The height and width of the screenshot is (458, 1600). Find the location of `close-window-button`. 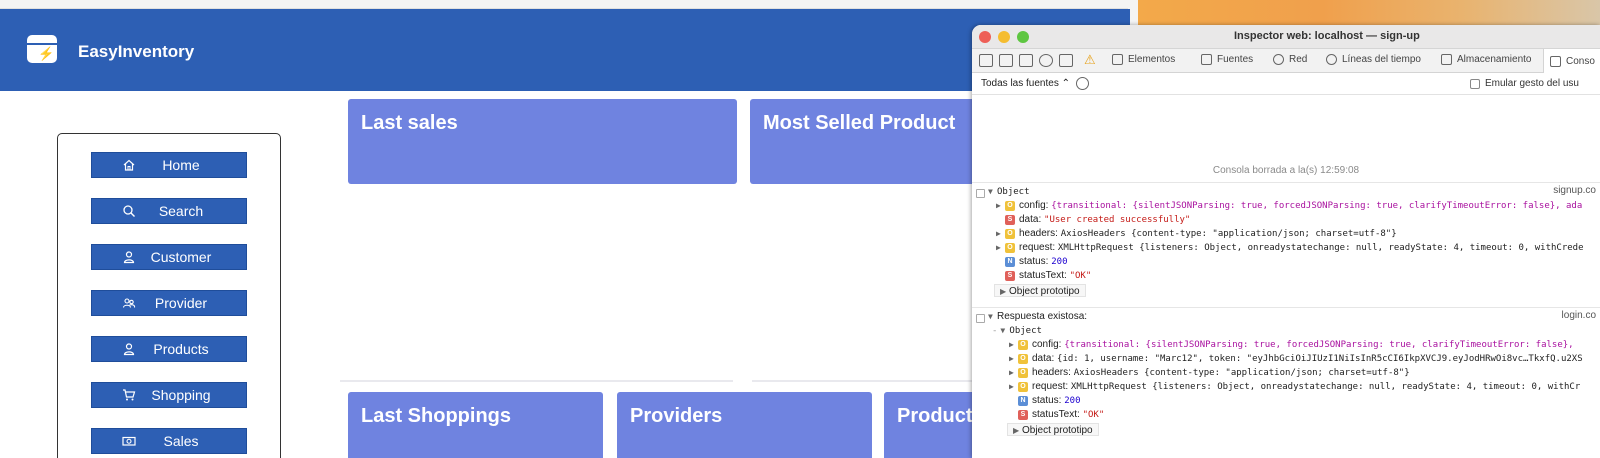

close-window-button is located at coordinates (985, 37).